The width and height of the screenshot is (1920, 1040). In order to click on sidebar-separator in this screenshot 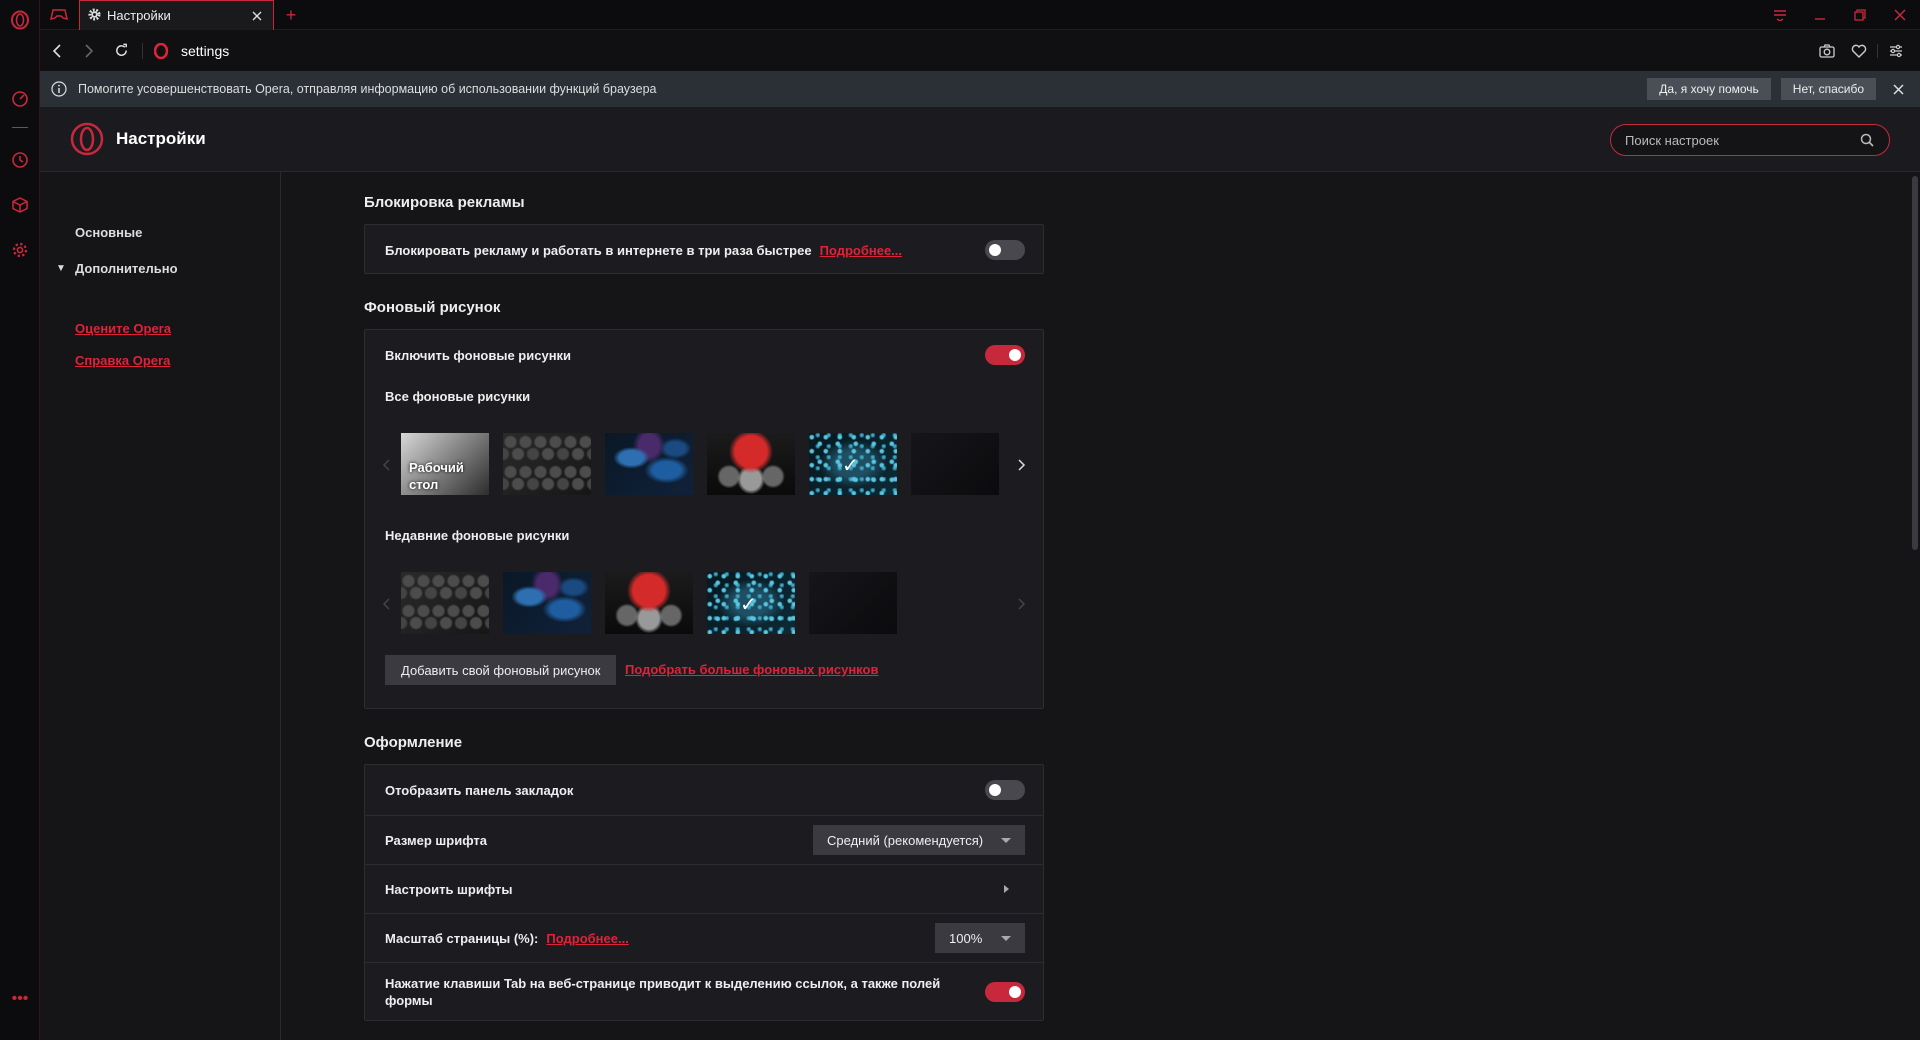, I will do `click(20, 127)`.